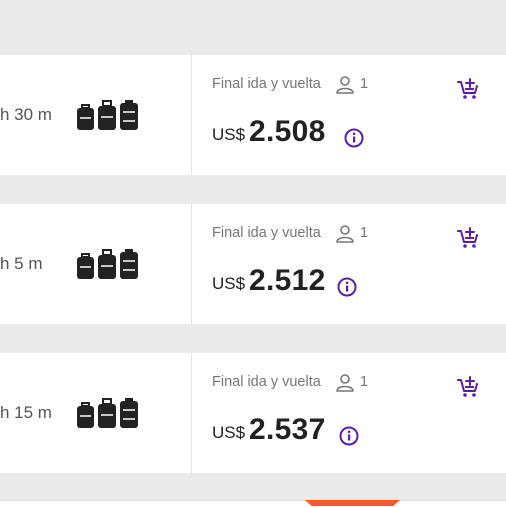 The width and height of the screenshot is (506, 507). What do you see at coordinates (26, 114) in the screenshot?
I see `flight-duration: h 30 m` at bounding box center [26, 114].